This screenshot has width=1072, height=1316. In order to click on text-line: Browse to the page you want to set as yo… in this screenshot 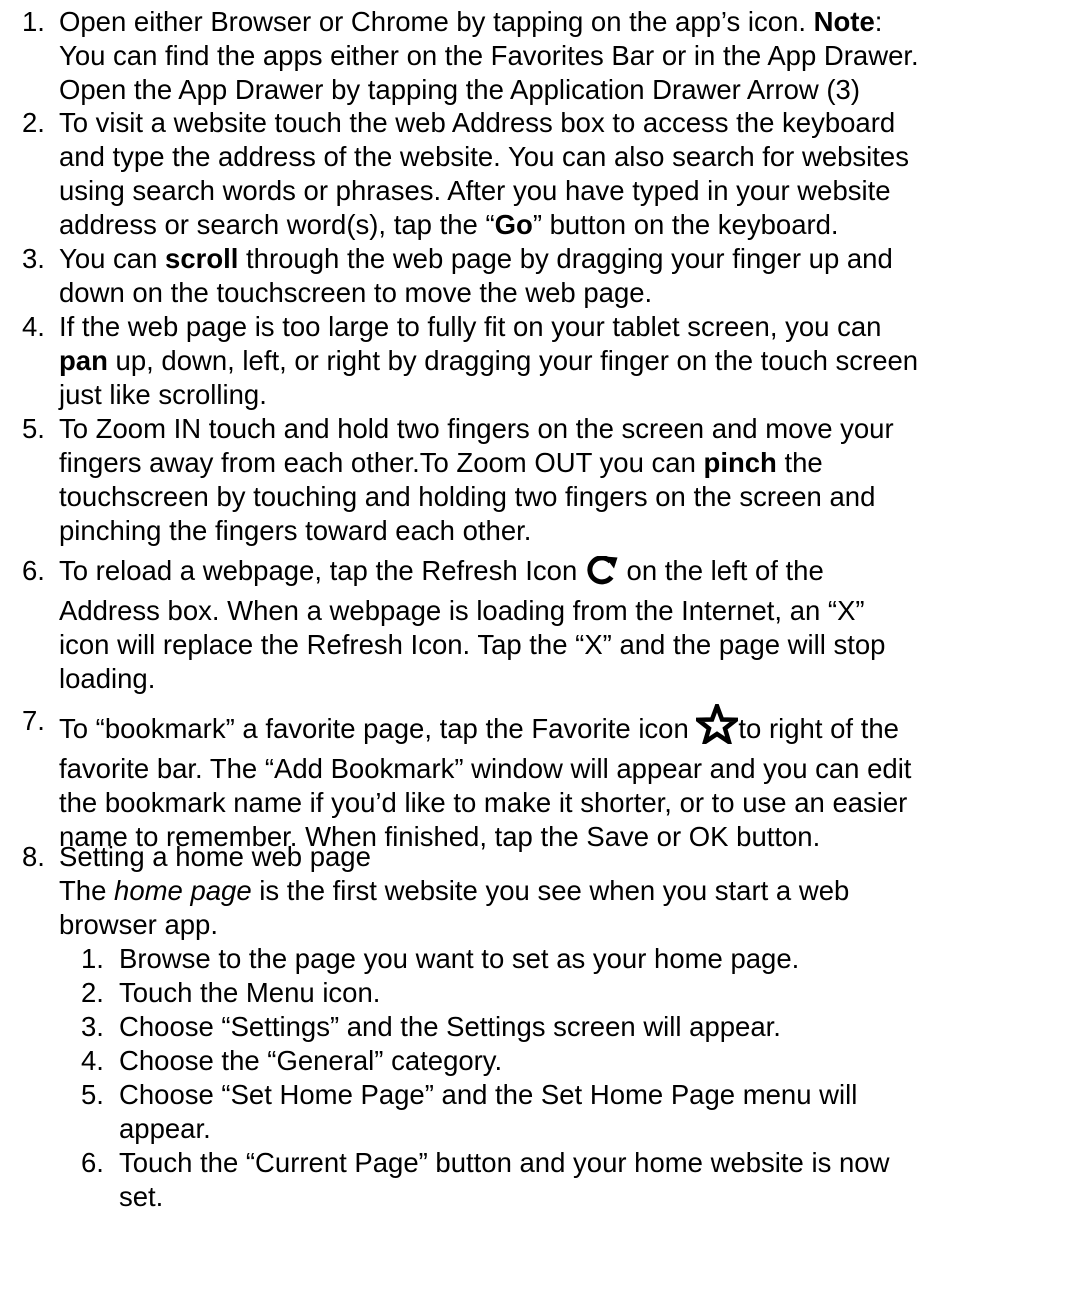, I will do `click(459, 958)`.